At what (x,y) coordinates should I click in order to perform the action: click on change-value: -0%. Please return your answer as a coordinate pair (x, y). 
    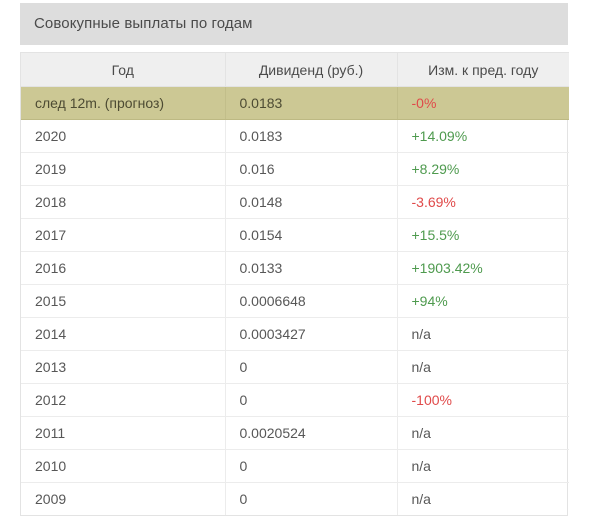
    Looking at the image, I should click on (424, 103).